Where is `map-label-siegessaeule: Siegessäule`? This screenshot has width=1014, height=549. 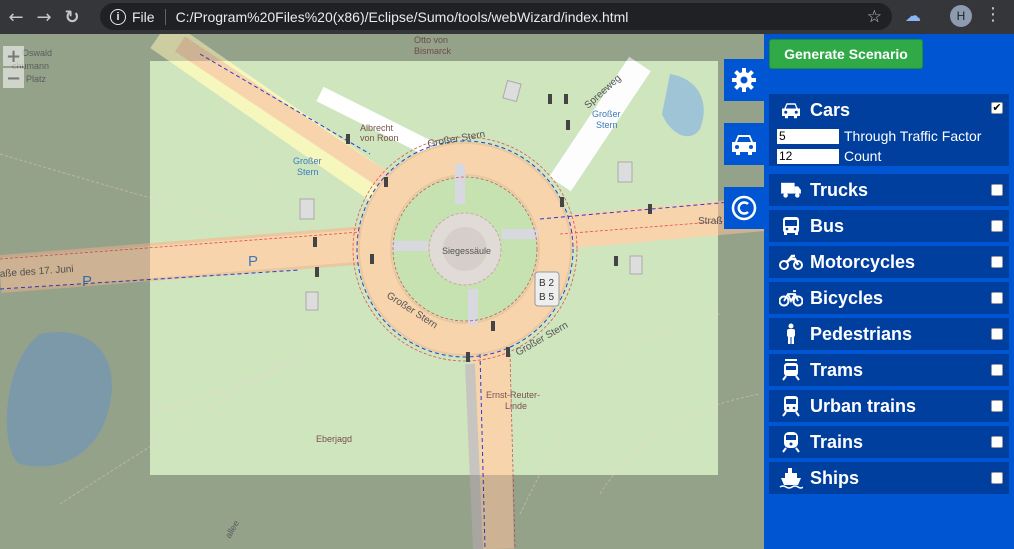
map-label-siegessaeule: Siegessäule is located at coordinates (466, 251).